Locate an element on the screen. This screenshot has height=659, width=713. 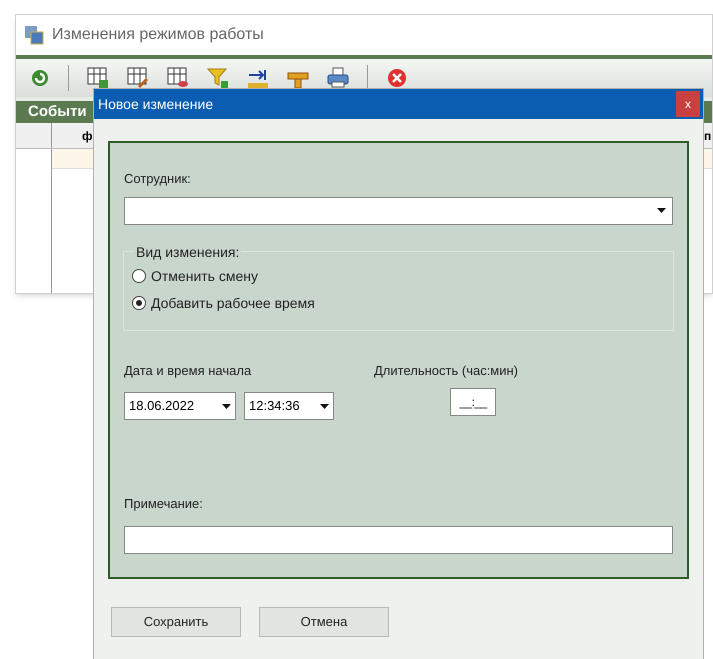
close-icon is located at coordinates (397, 78).